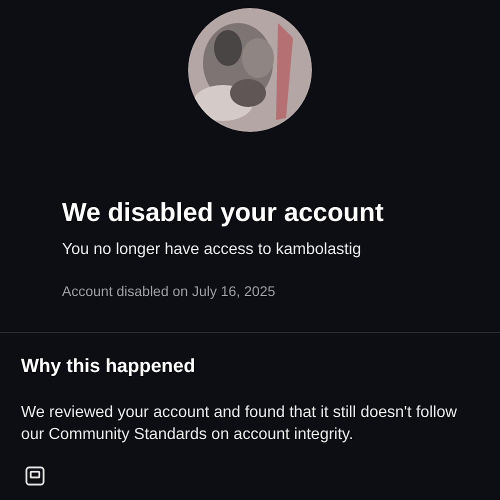  Describe the element at coordinates (212, 250) in the screenshot. I see `subtitle: You no longer have access to kambolastig` at that location.